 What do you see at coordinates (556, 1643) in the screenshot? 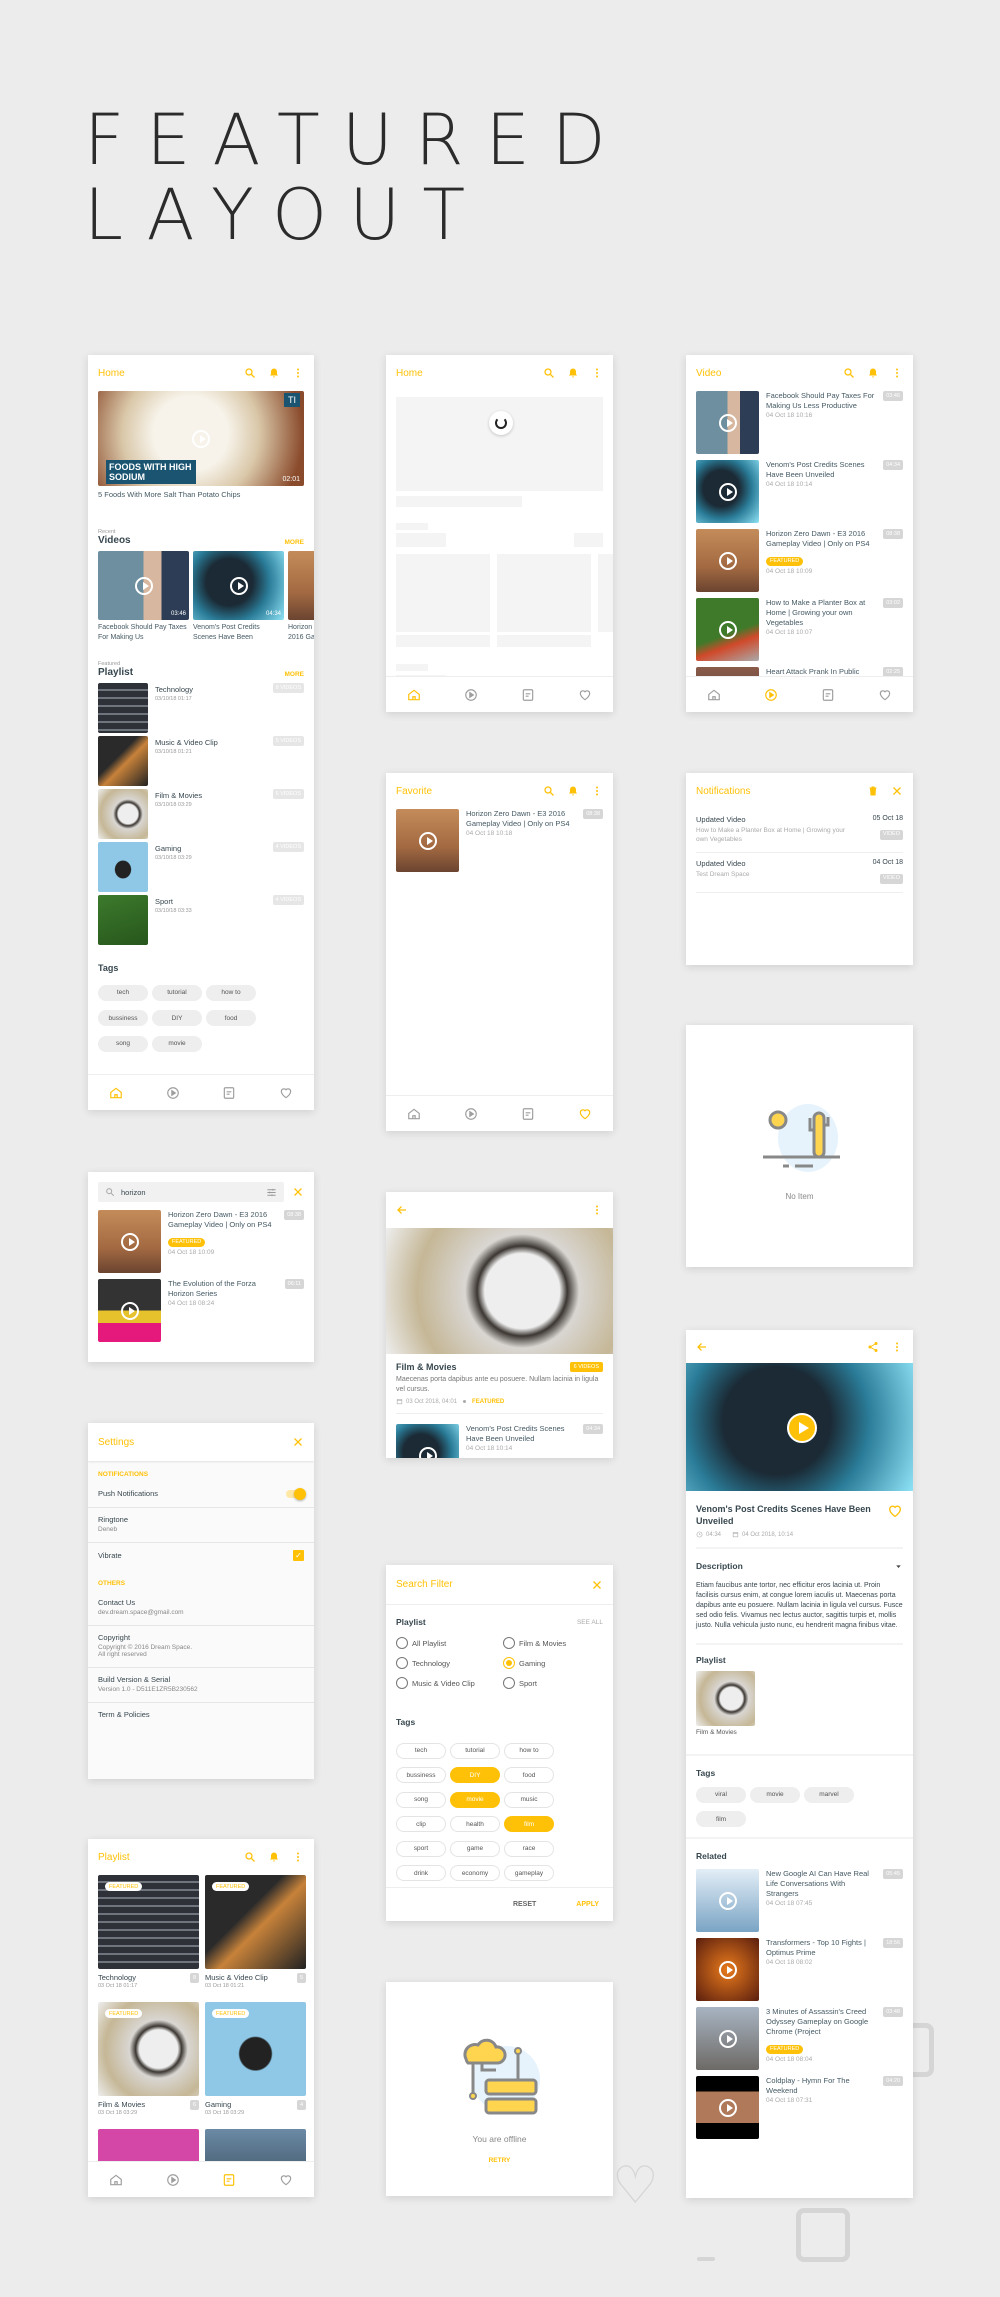
I see `playlist-radio: Film & Movies` at bounding box center [556, 1643].